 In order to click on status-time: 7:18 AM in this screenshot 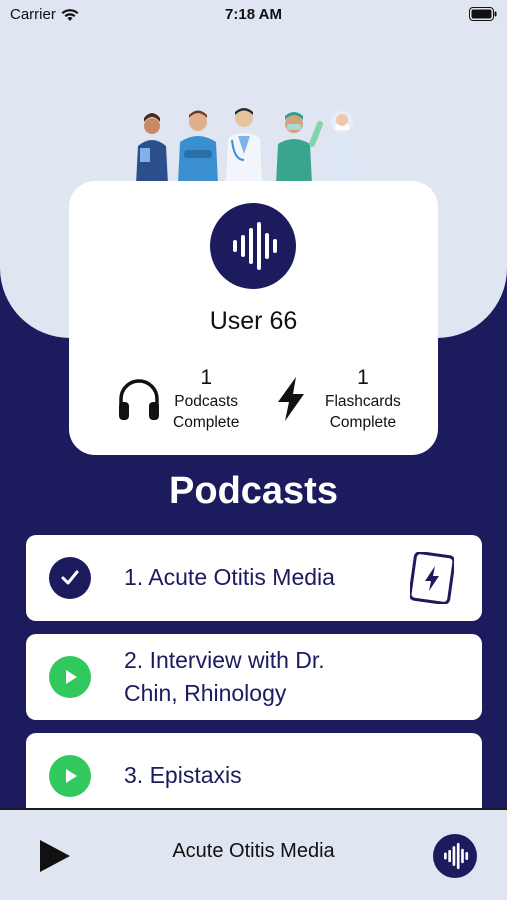, I will do `click(253, 14)`.